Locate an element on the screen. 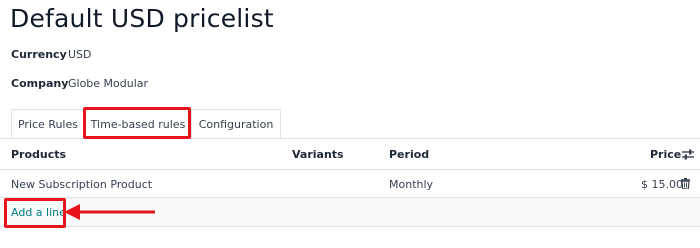  add-a-line-link: Add a line is located at coordinates (38, 212).